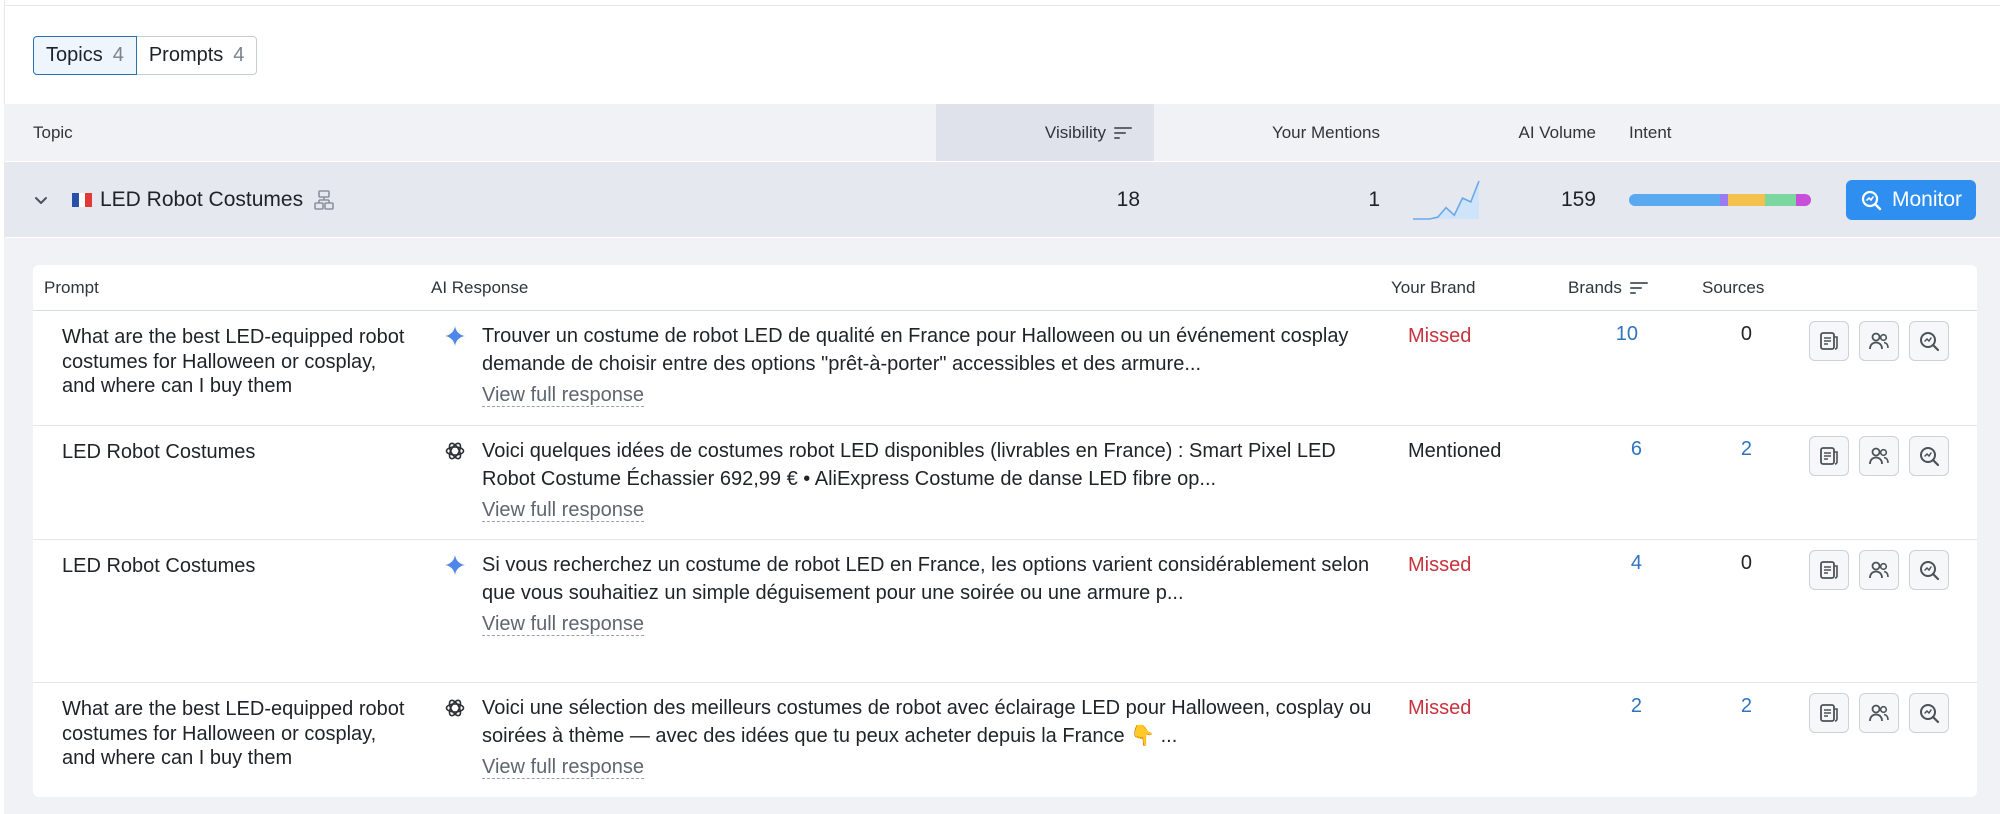  I want to click on col-prompt: Prompt, so click(71, 287).